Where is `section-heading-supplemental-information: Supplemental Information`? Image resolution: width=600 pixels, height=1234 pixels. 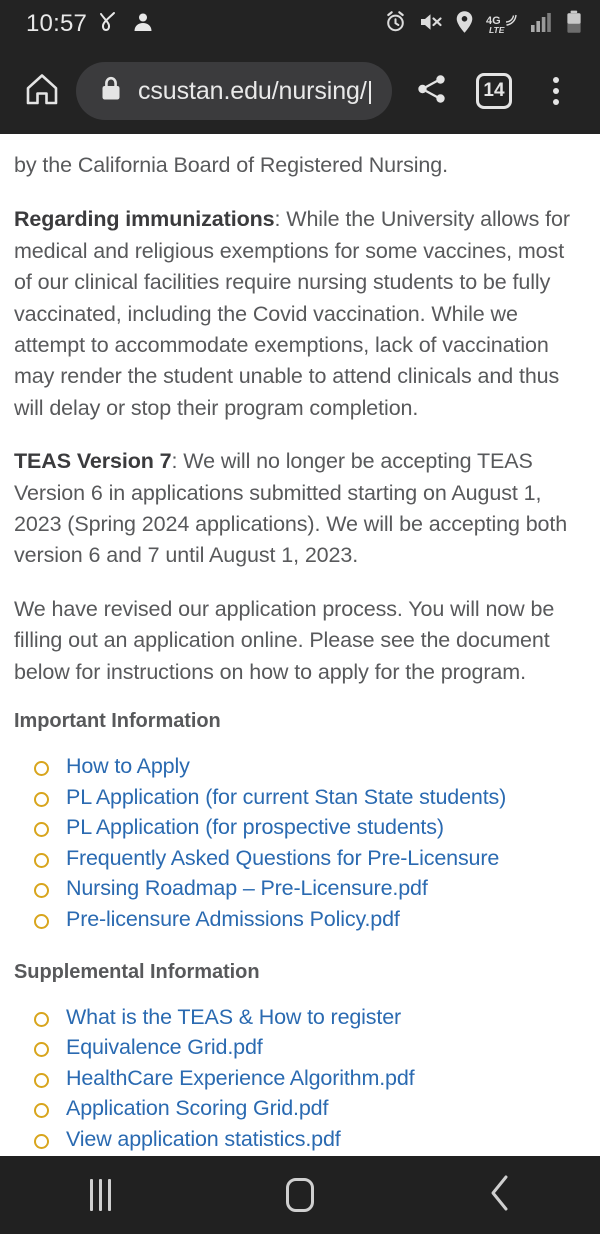
section-heading-supplemental-information: Supplemental Information is located at coordinates (137, 971).